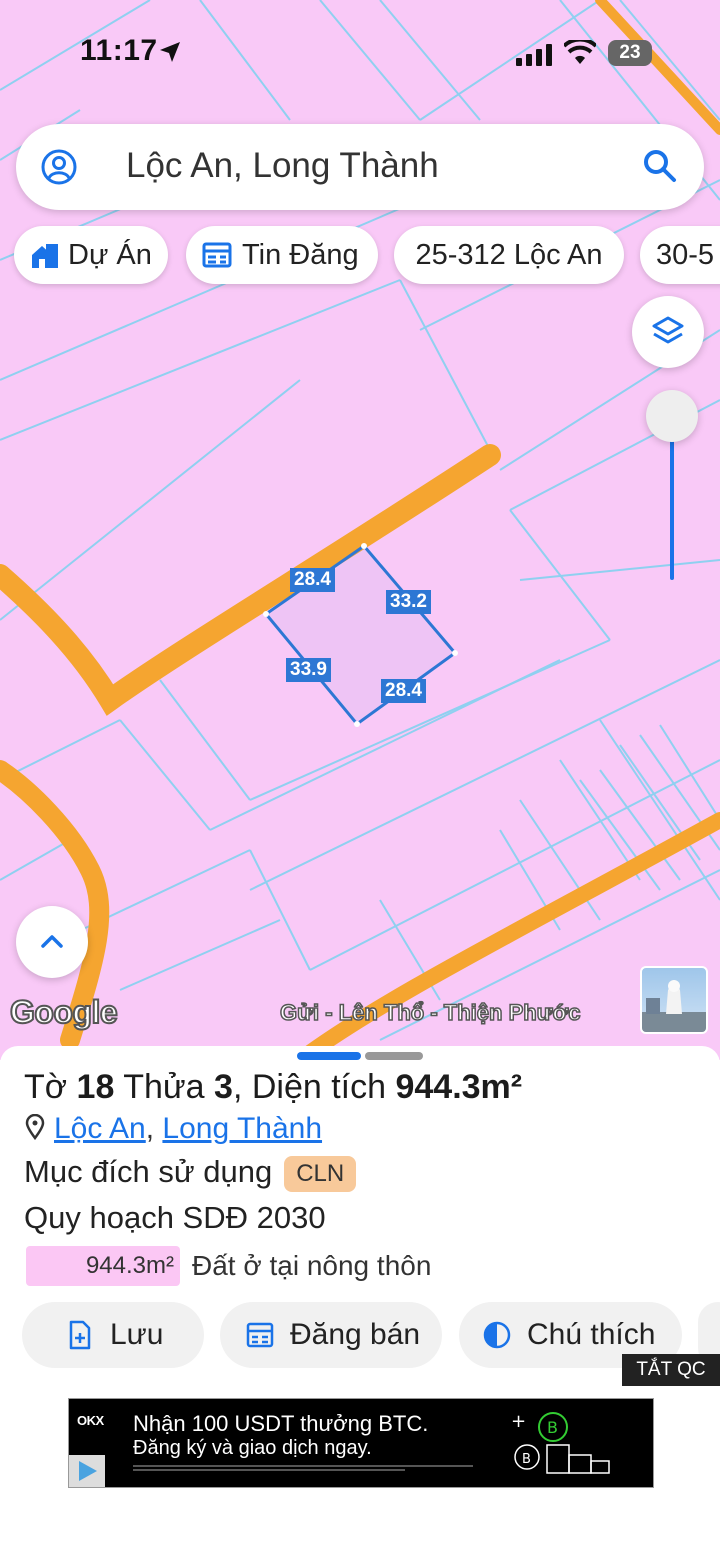 The image size is (720, 1560). I want to click on parcel-title: Tờ 18 Thửa 3, Diện tích 944.3m², so click(273, 1087).